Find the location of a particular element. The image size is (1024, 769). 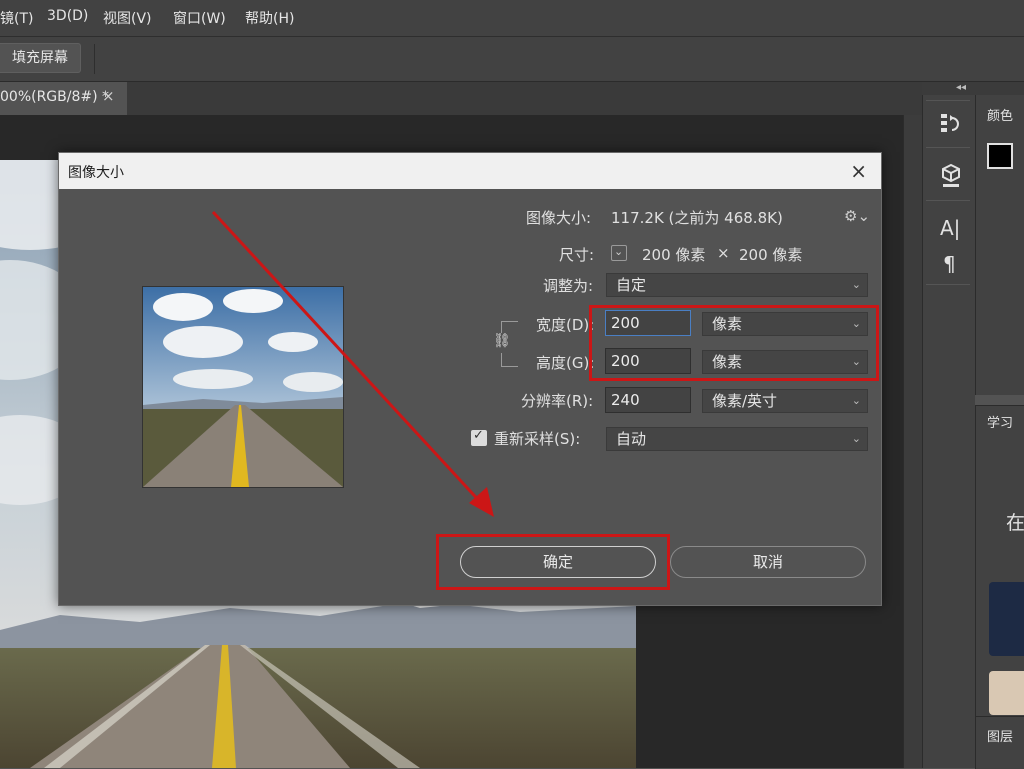

vertical-scrollbar is located at coordinates (913, 441).